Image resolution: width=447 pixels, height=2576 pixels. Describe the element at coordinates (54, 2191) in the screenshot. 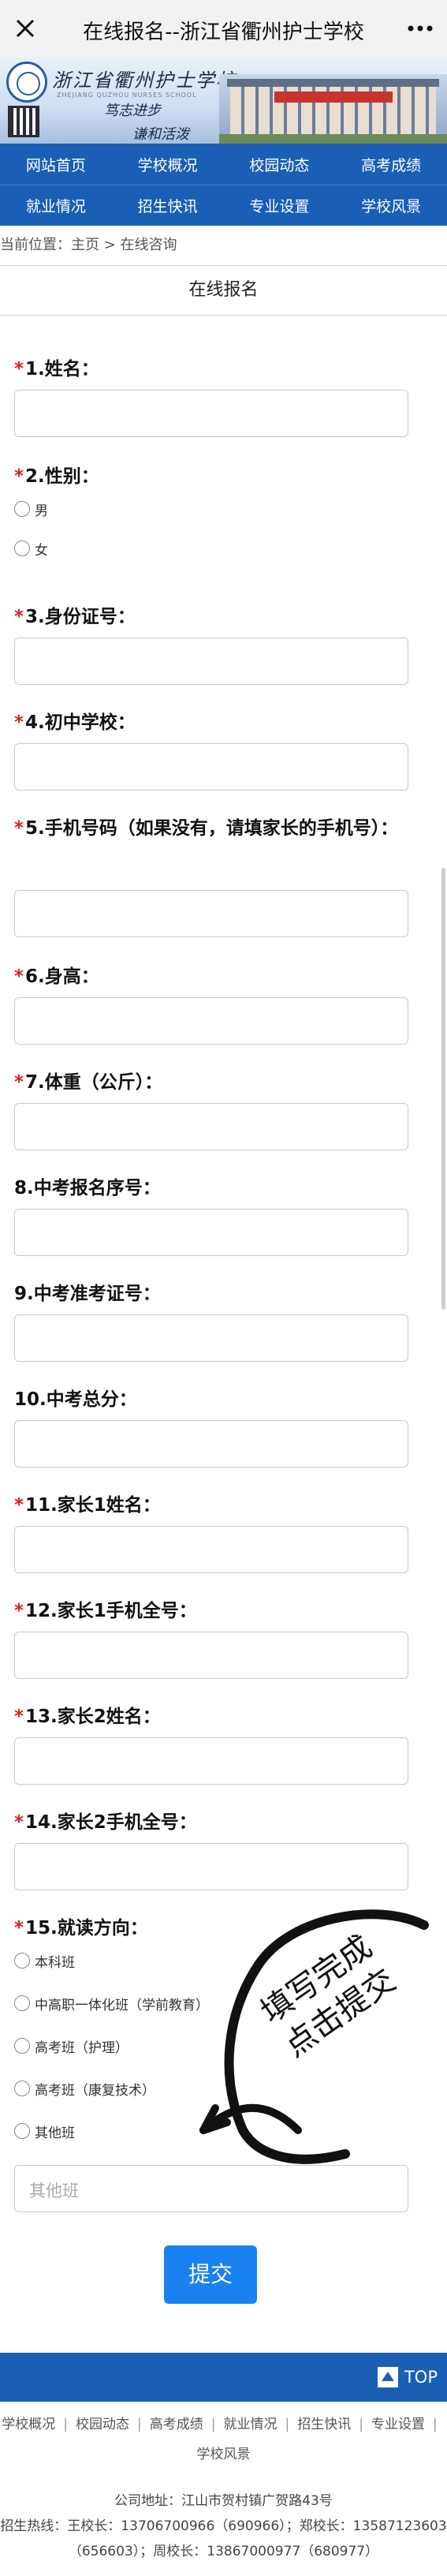

I see `other-class-placeholder: 其他班` at that location.